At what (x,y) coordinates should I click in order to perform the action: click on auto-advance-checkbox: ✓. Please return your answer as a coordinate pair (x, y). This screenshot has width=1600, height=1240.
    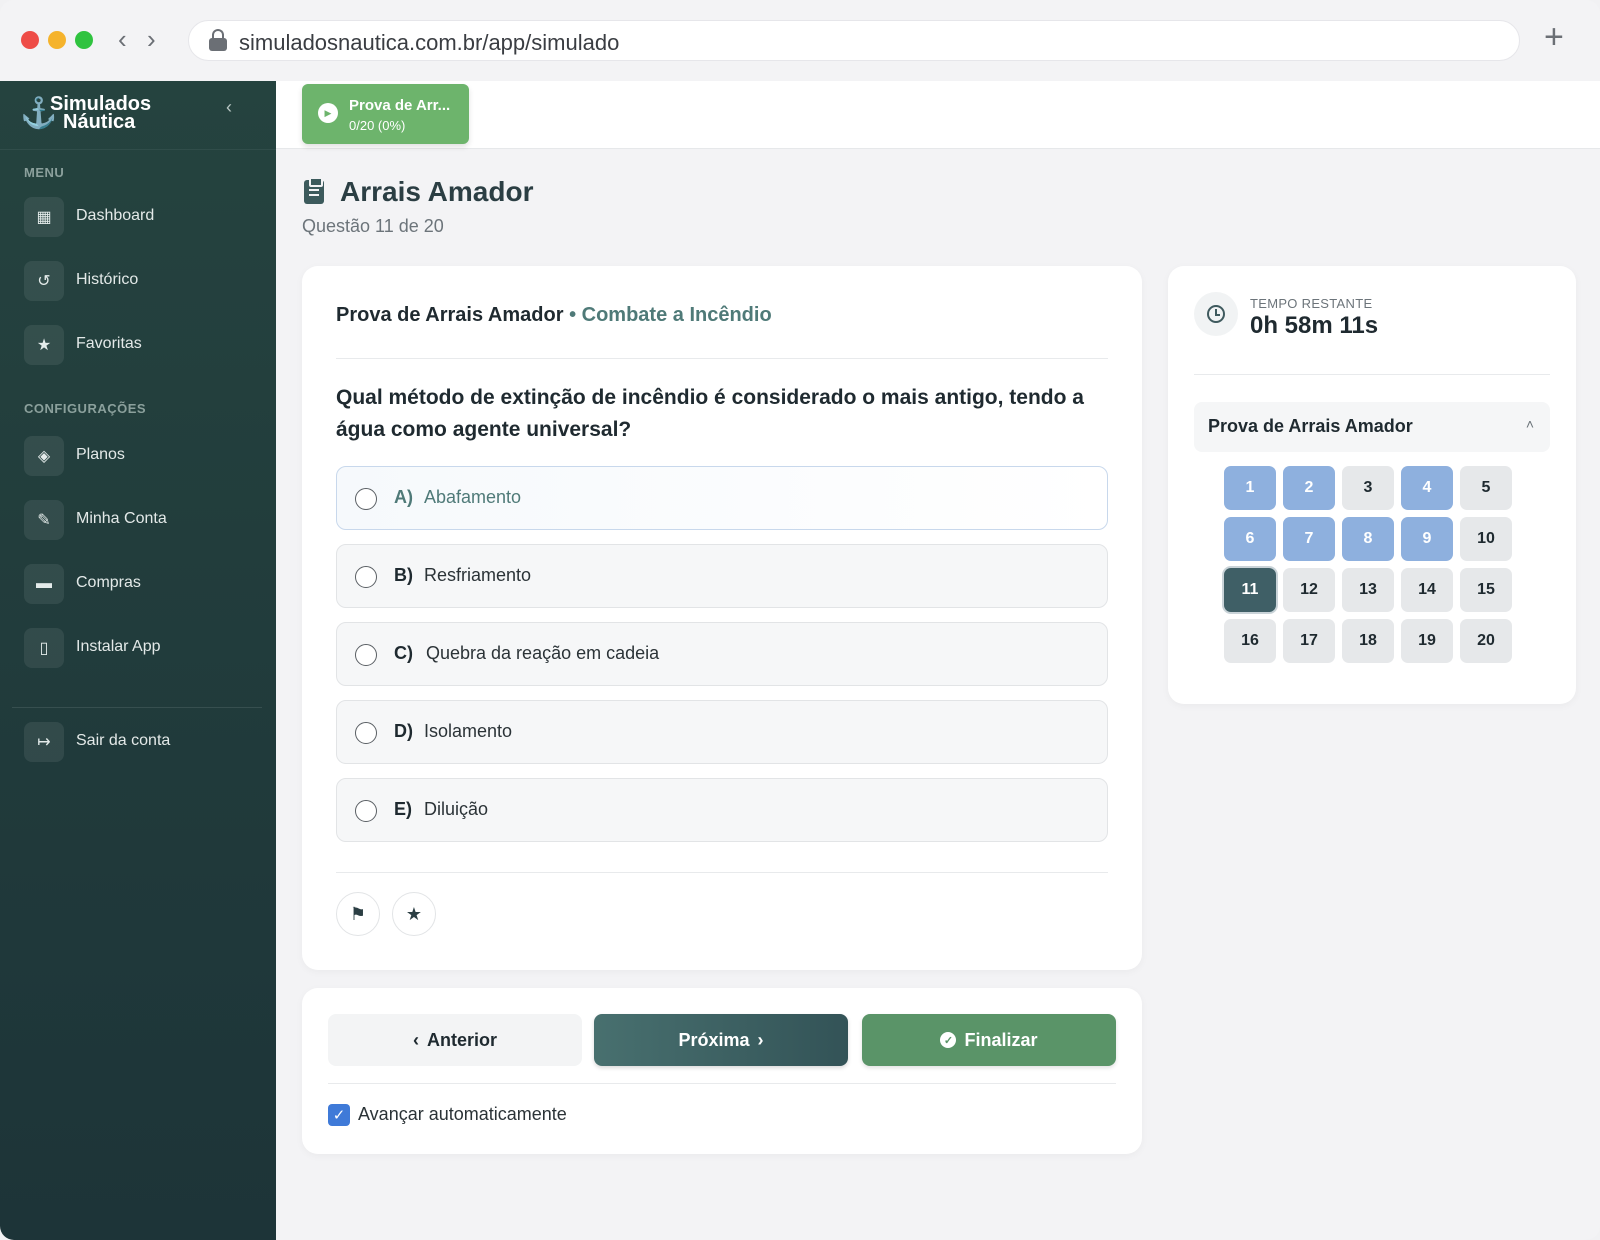
    Looking at the image, I should click on (339, 1115).